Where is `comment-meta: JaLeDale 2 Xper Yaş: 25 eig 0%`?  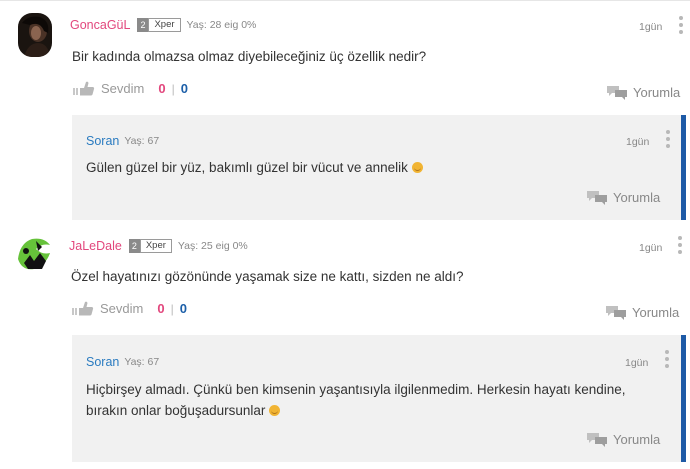 comment-meta: JaLeDale 2 Xper Yaş: 25 eig 0% is located at coordinates (158, 246).